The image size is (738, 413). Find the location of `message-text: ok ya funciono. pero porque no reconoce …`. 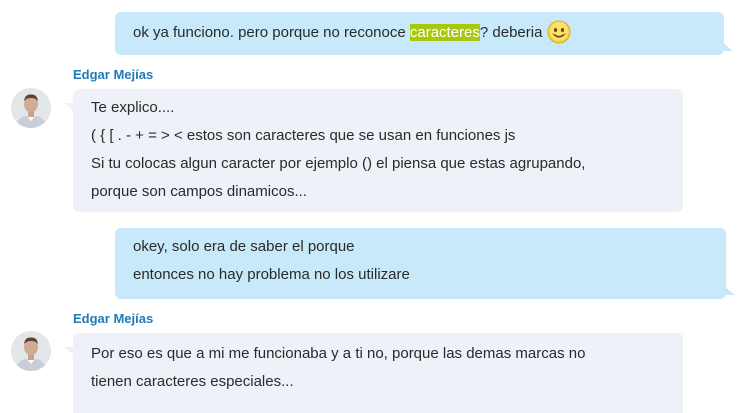

message-text: ok ya funciono. pero porque no reconoce … is located at coordinates (419, 33).